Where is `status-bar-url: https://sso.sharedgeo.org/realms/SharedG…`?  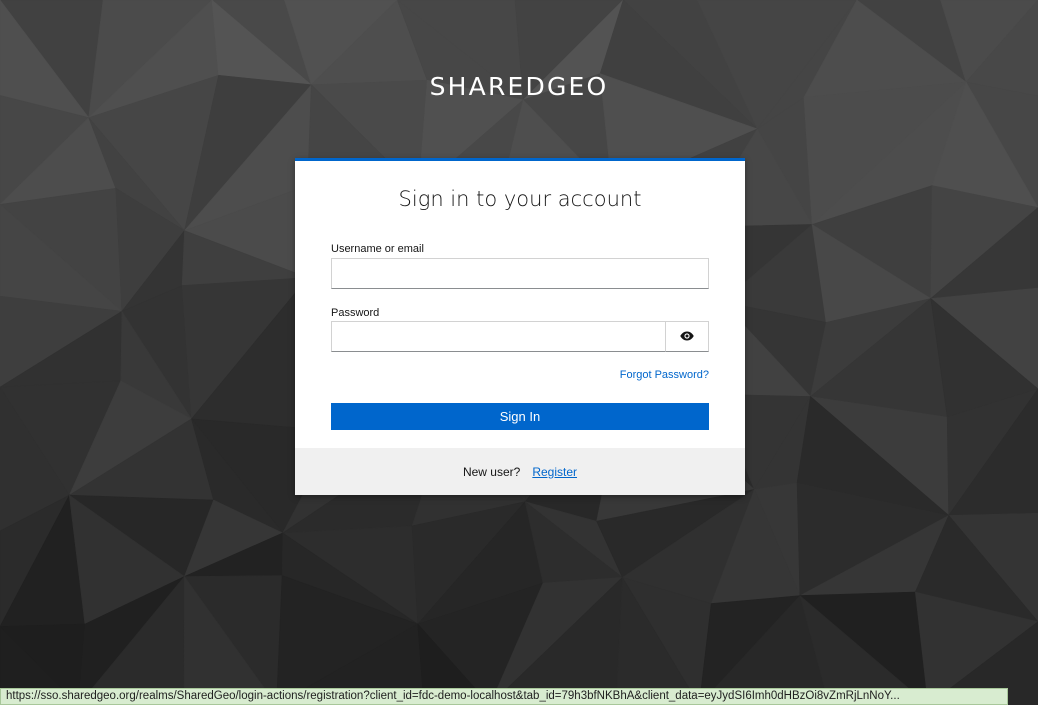
status-bar-url: https://sso.sharedgeo.org/realms/SharedG… is located at coordinates (504, 696).